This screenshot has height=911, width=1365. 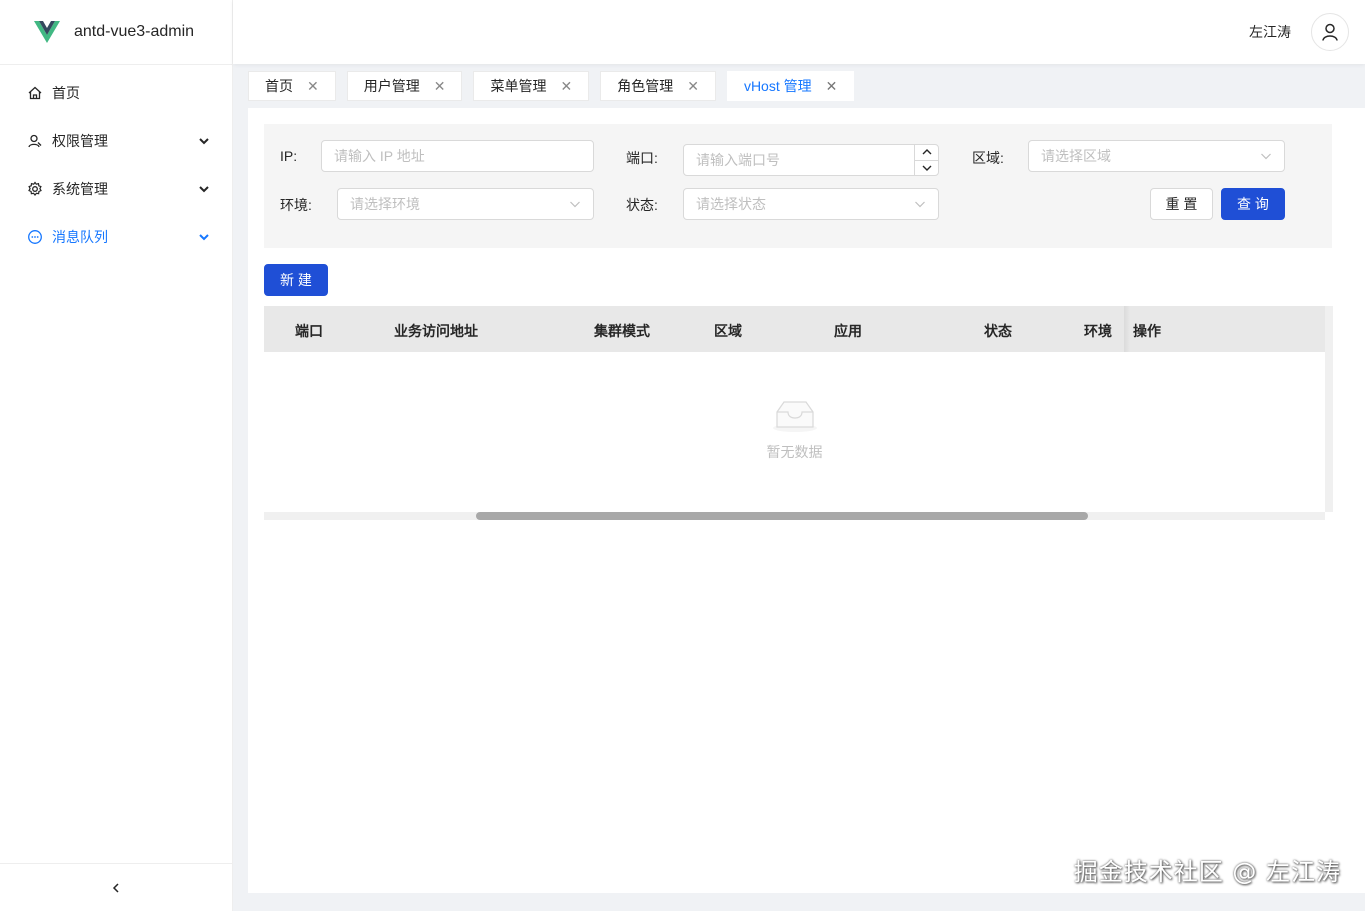 I want to click on ip-placeholder: 请输入 IP 地址, so click(x=379, y=156).